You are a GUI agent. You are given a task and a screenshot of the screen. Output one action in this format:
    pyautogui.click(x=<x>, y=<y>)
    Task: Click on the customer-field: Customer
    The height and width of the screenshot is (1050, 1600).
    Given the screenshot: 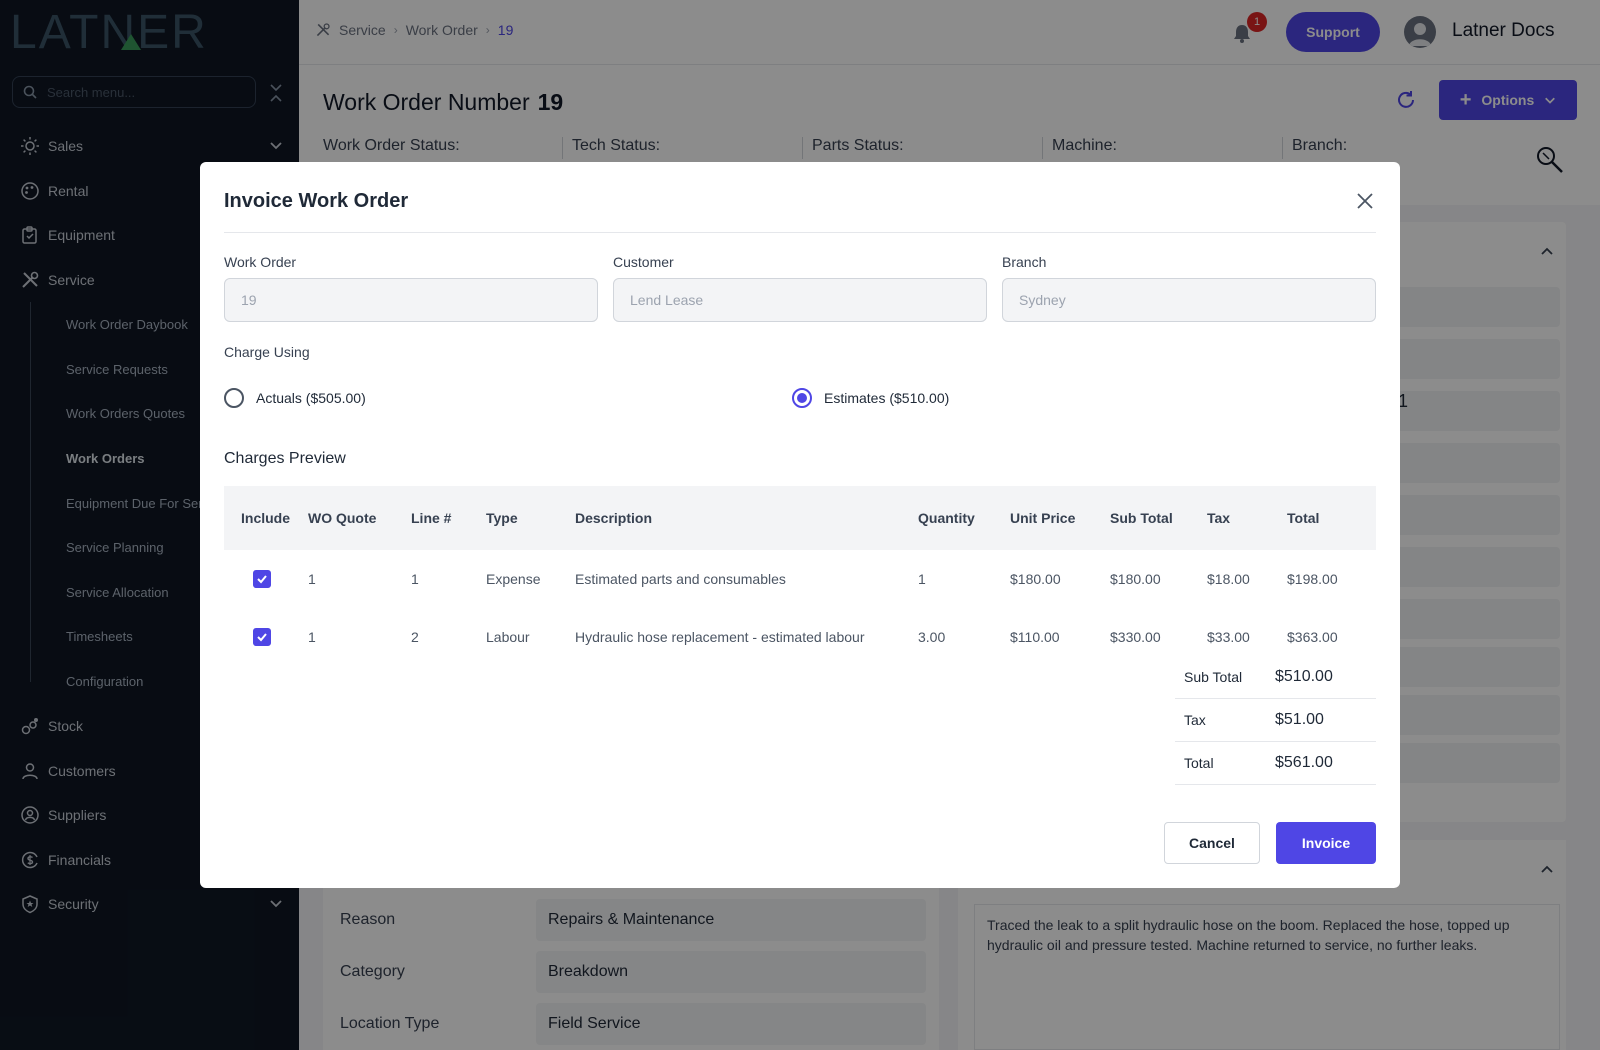 What is the action you would take?
    pyautogui.click(x=800, y=288)
    